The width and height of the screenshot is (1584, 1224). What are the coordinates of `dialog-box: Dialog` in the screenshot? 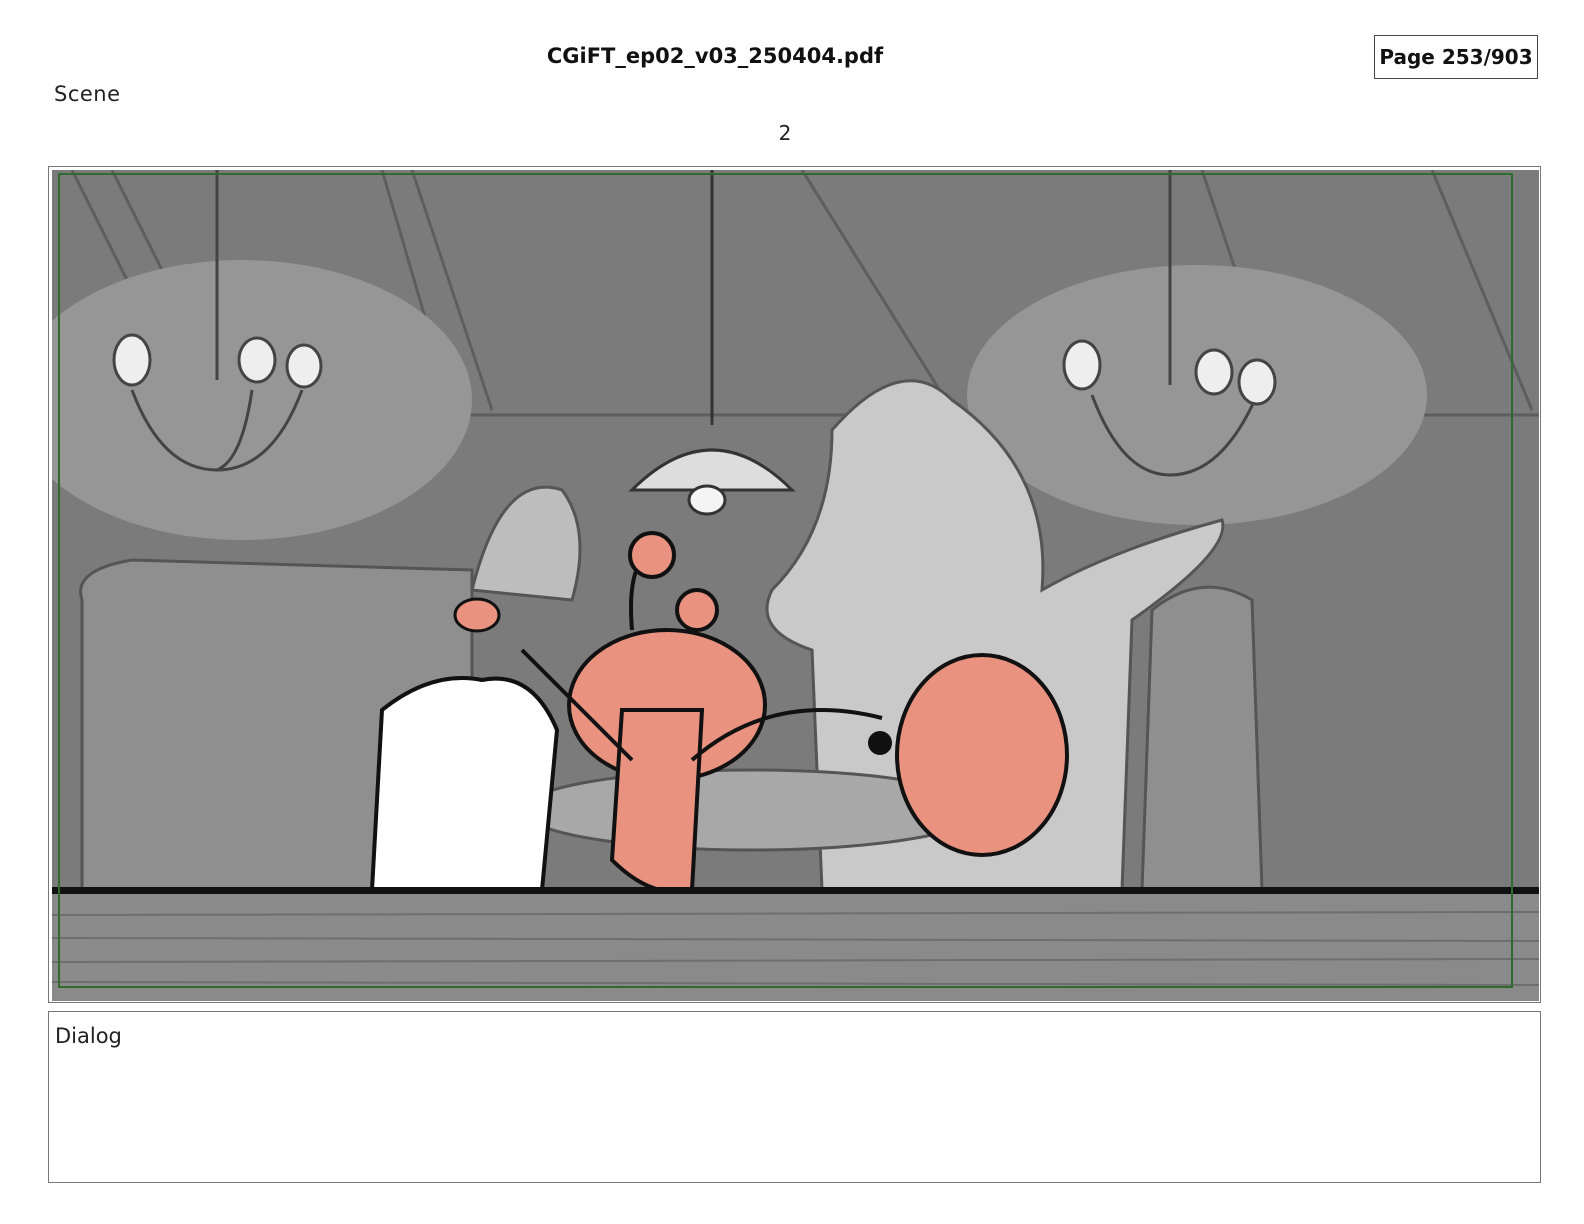 It's located at (794, 1097).